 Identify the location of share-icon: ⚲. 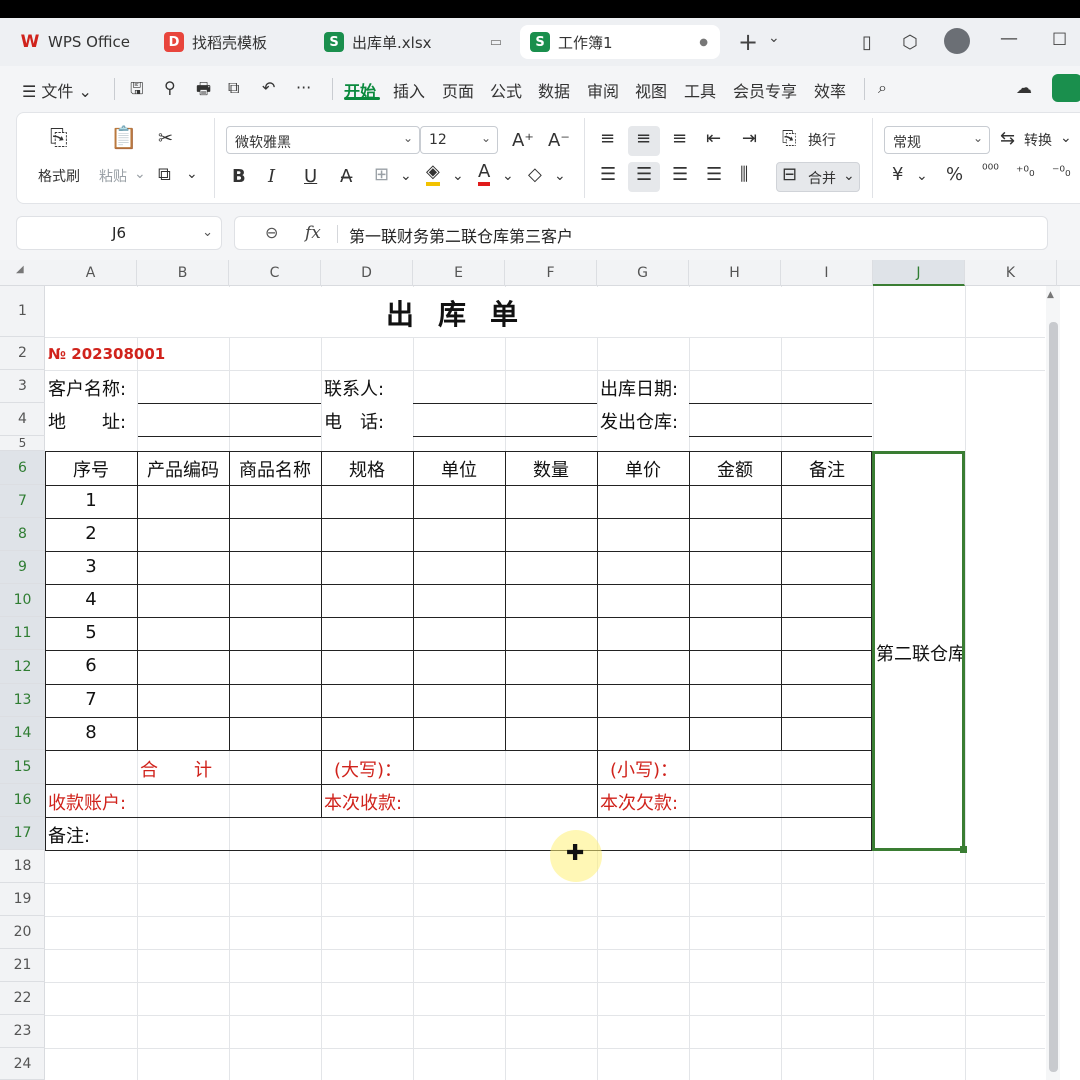
(170, 87).